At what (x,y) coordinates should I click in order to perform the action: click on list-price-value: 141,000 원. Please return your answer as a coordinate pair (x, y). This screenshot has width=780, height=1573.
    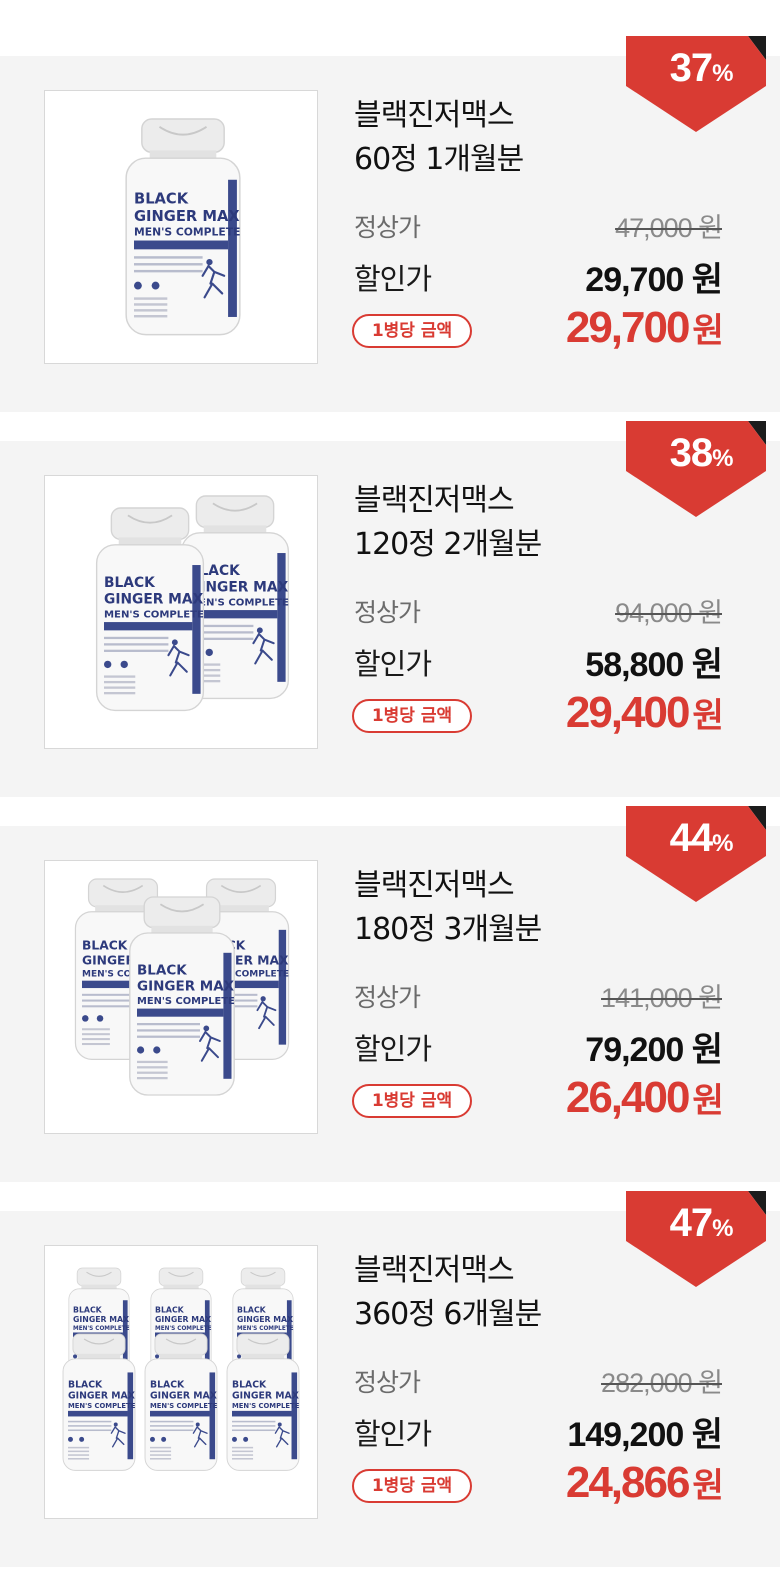
    Looking at the image, I should click on (662, 998).